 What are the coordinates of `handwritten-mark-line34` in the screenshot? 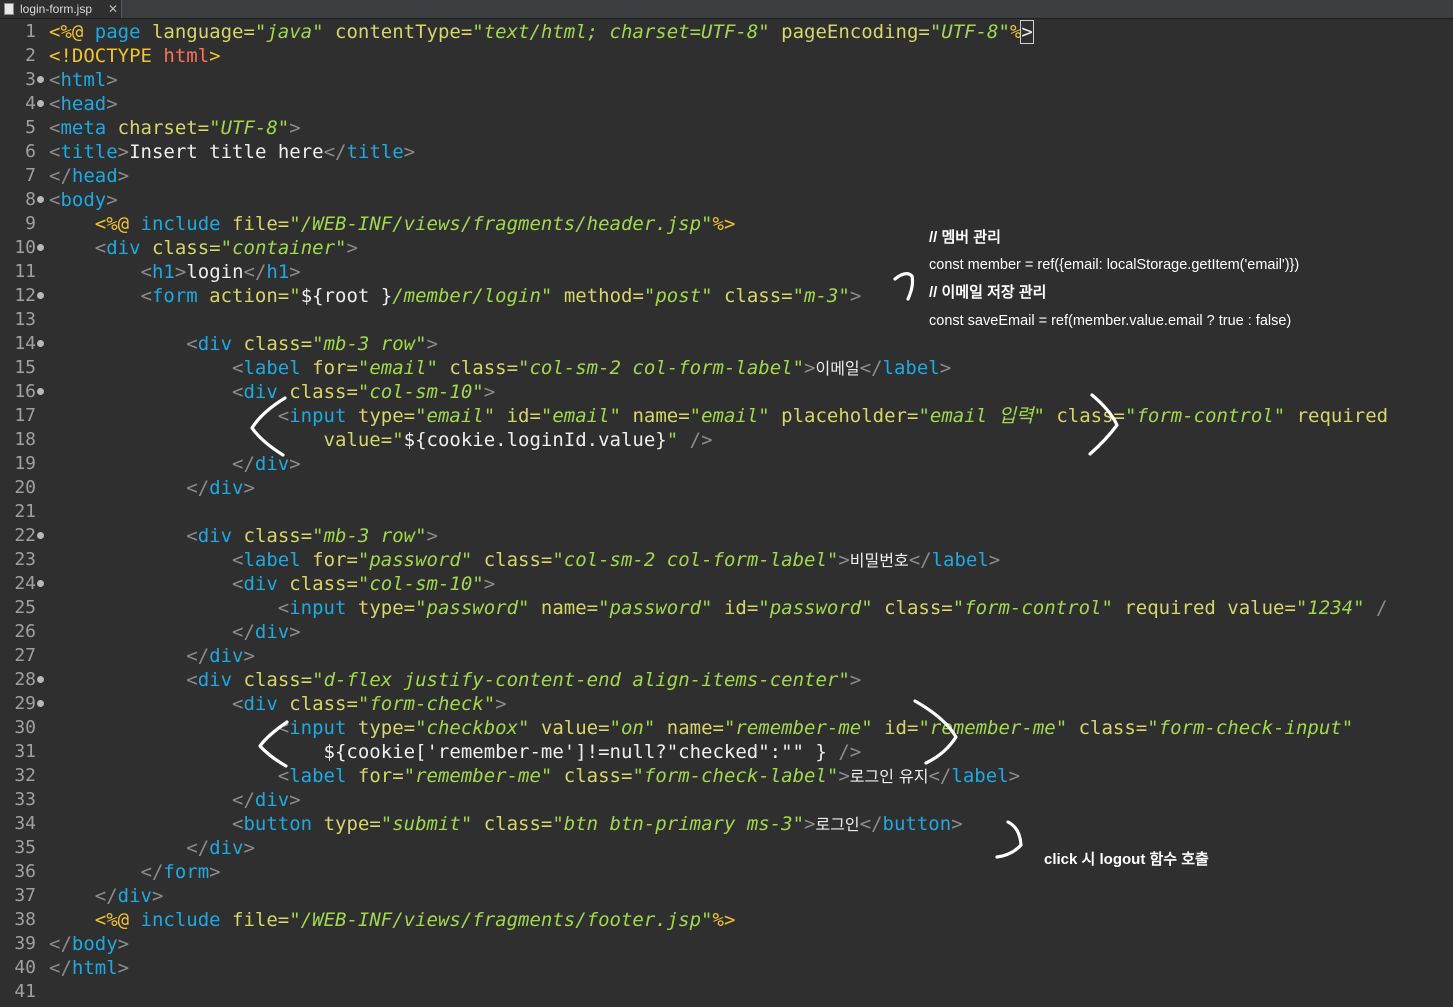 It's located at (1009, 839).